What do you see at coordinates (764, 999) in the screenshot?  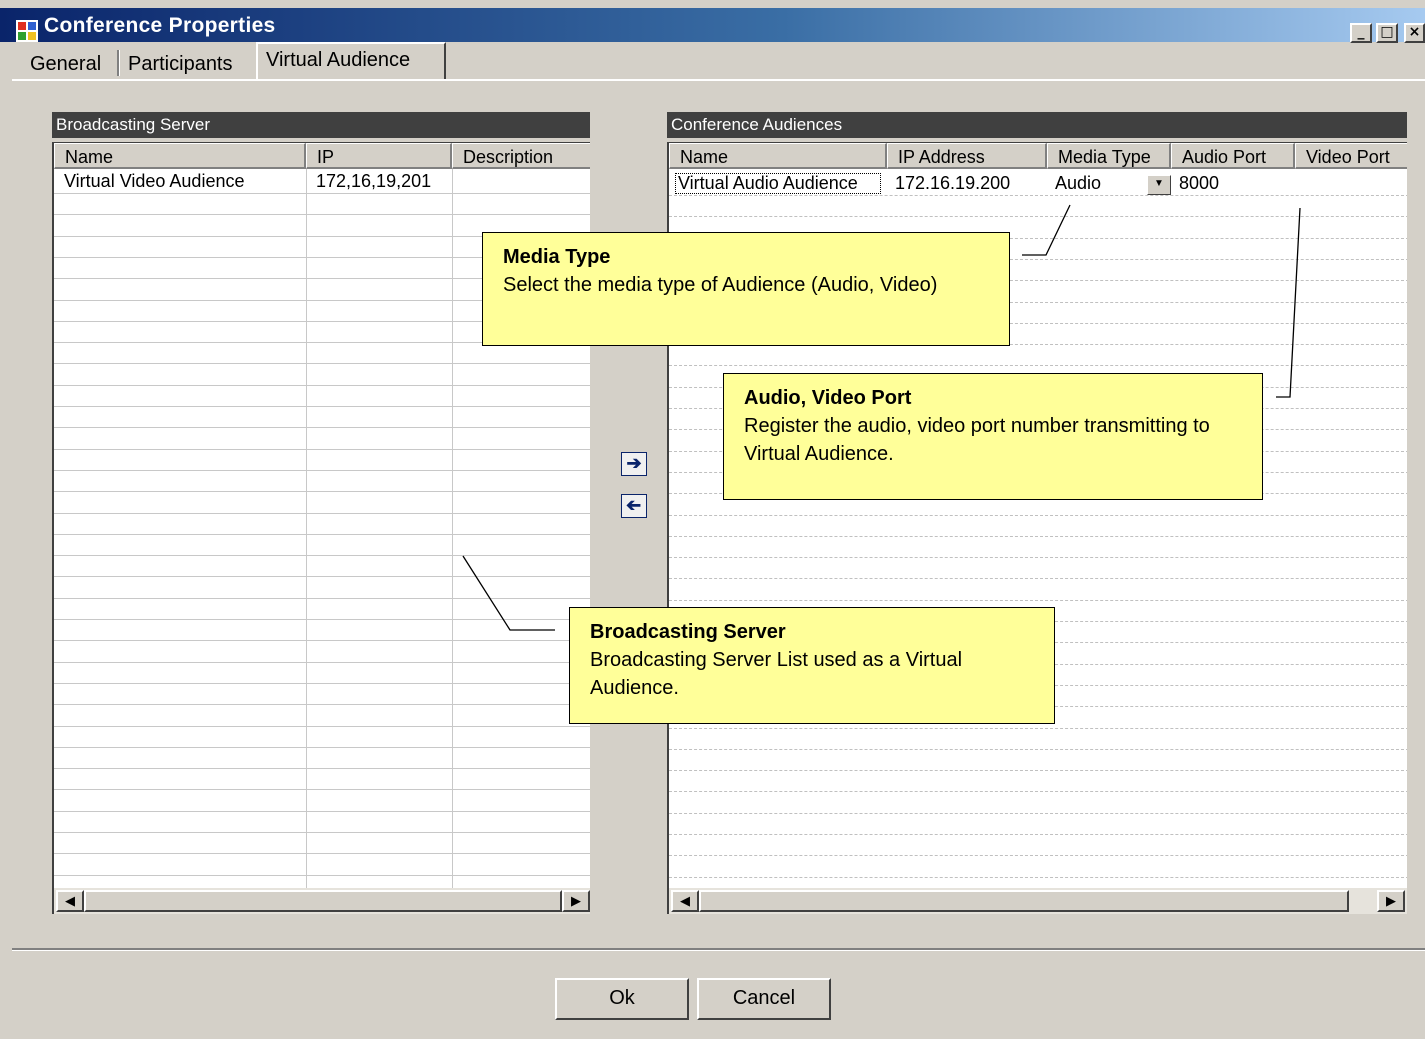 I see `cancel-button: Cancel` at bounding box center [764, 999].